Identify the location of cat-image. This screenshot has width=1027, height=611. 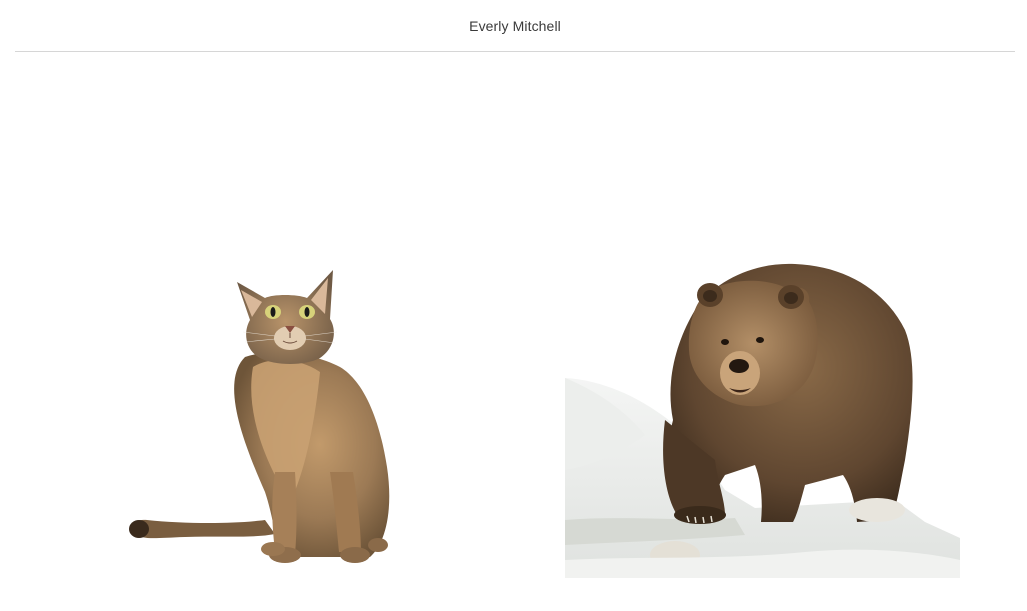
(259, 416).